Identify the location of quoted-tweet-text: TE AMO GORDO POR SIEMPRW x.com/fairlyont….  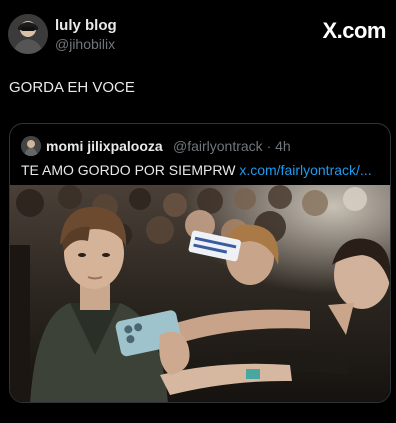
(201, 170).